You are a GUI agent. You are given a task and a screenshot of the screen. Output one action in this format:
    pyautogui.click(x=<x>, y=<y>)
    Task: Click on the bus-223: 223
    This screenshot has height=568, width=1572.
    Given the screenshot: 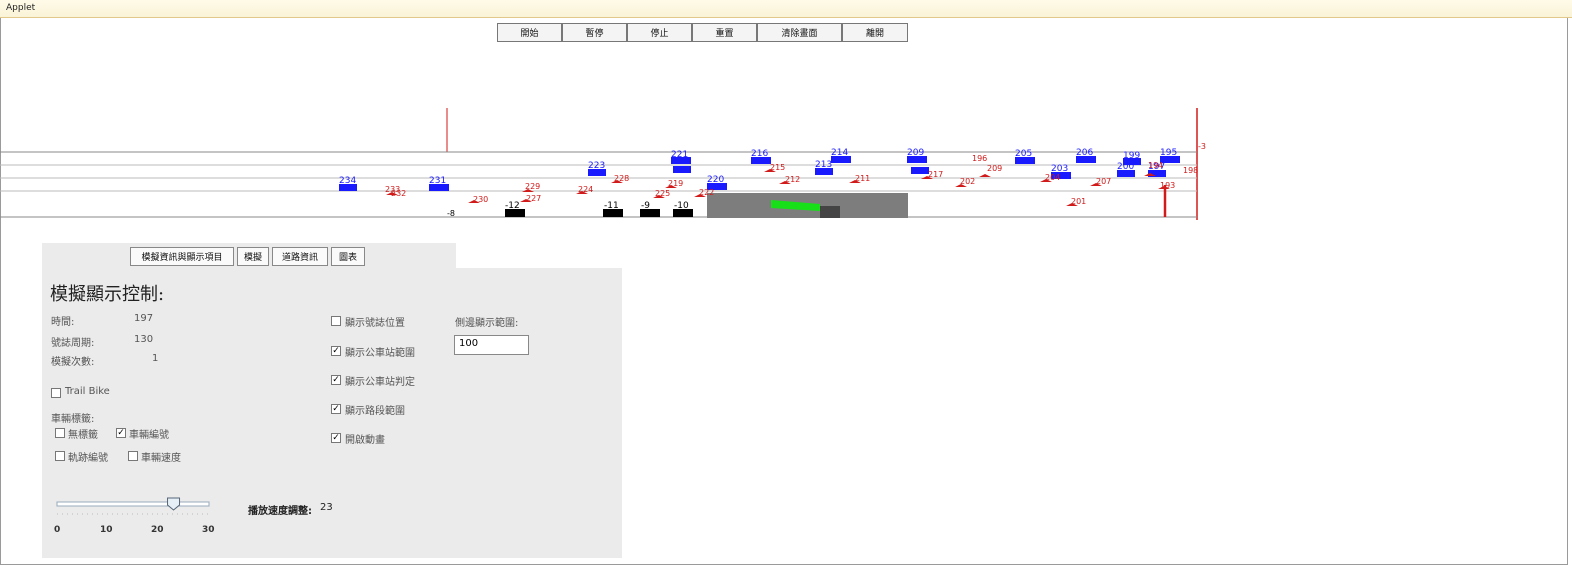 What is the action you would take?
    pyautogui.click(x=597, y=168)
    